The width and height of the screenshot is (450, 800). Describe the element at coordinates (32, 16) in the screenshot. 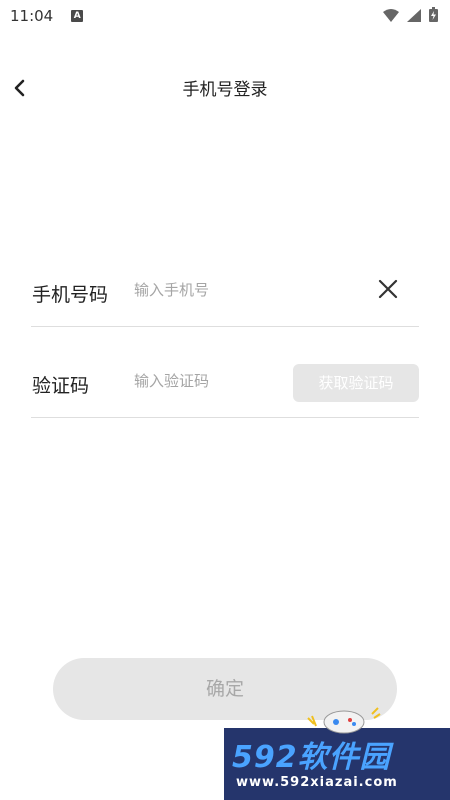

I see `status-time: 11:04` at that location.